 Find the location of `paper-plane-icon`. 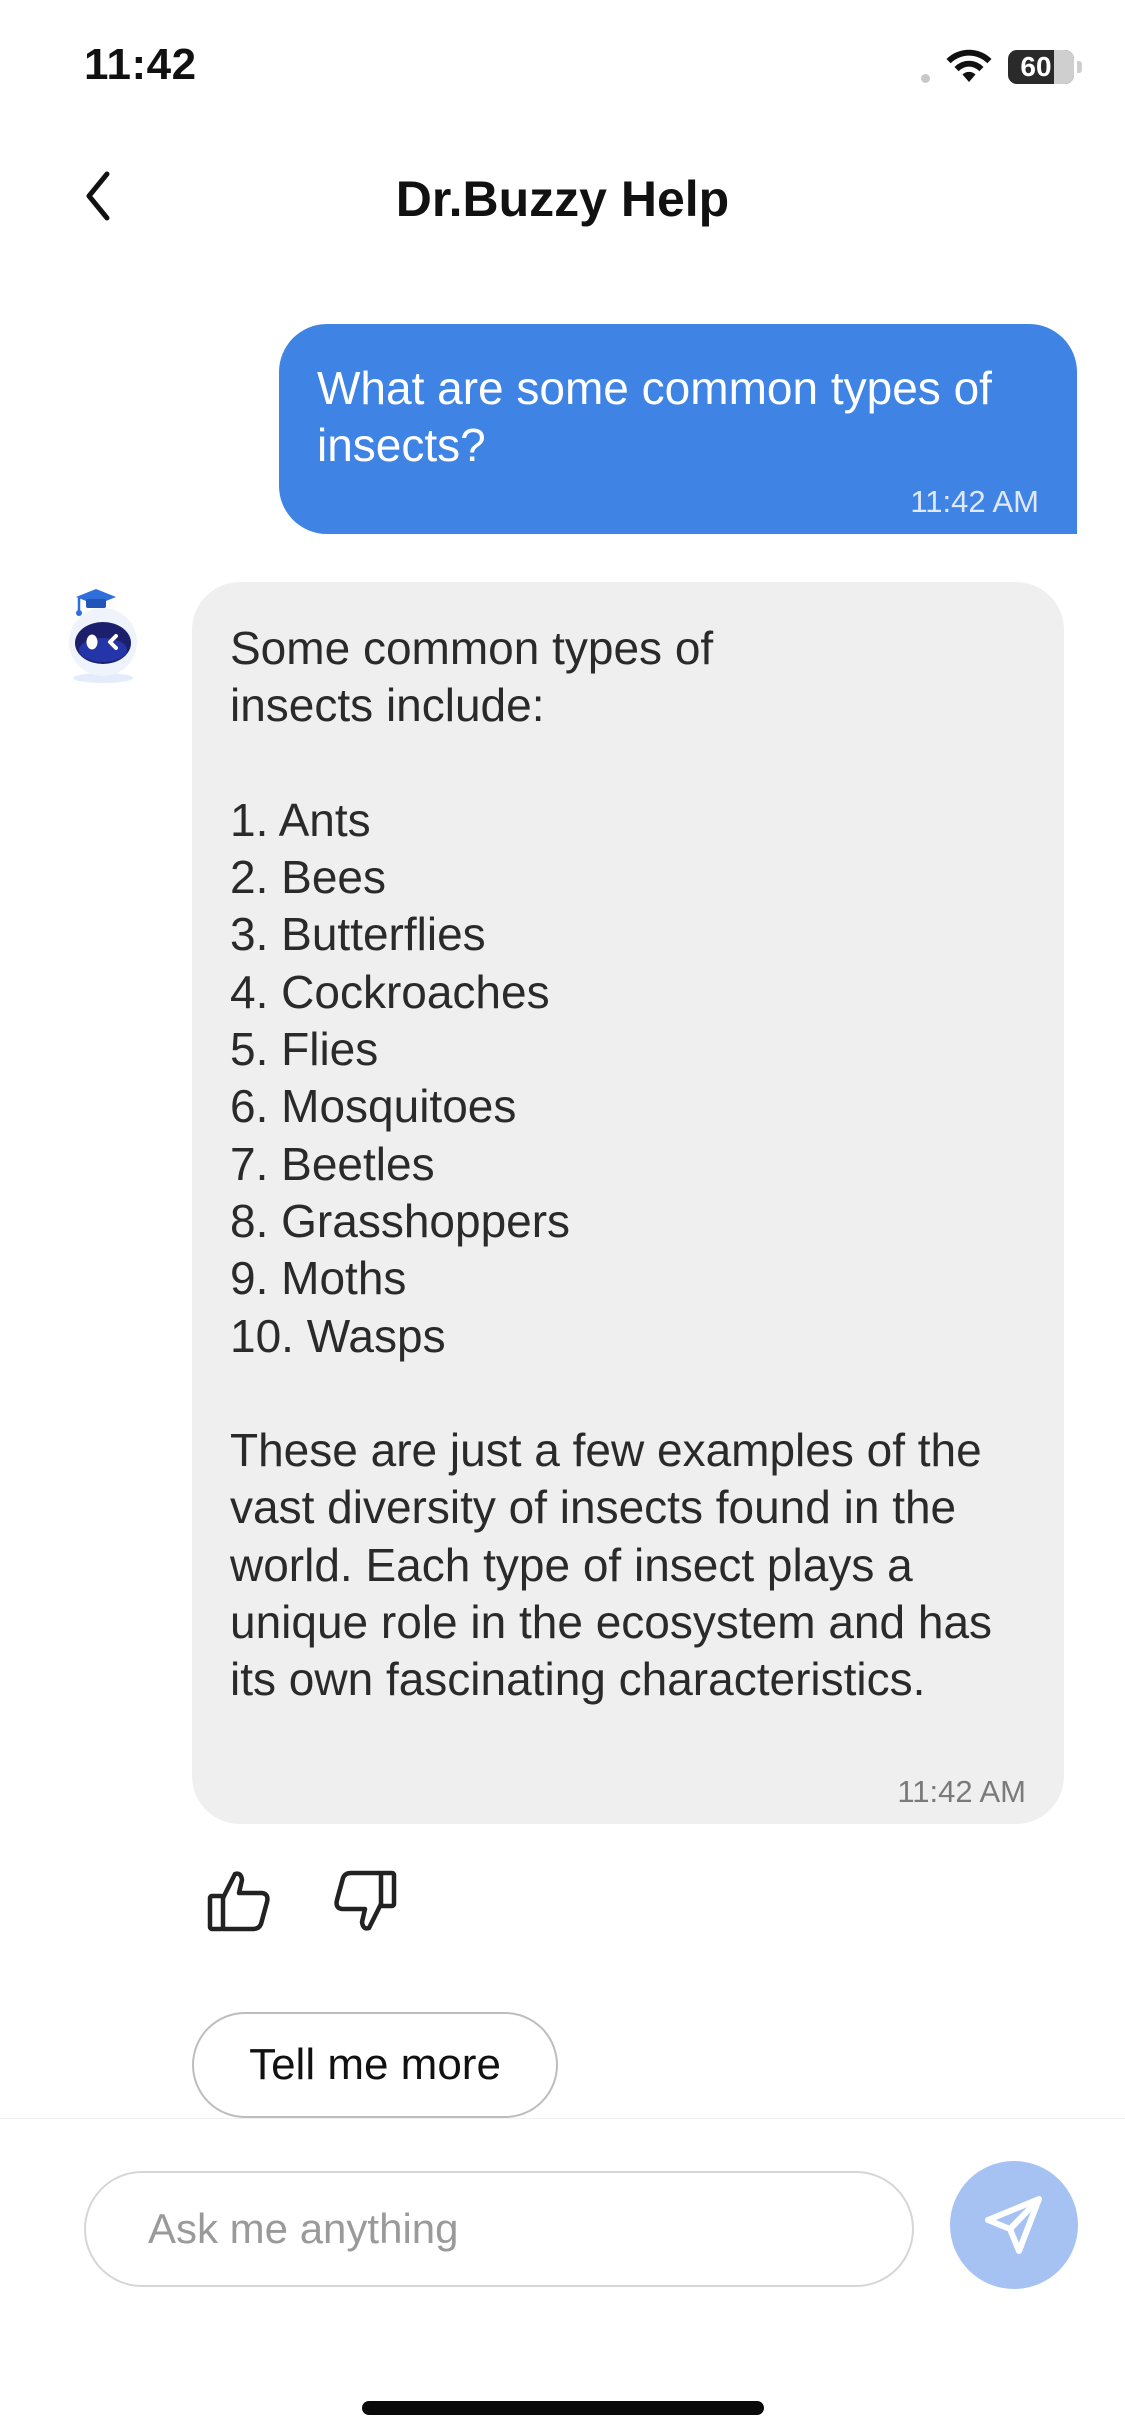

paper-plane-icon is located at coordinates (1013, 2225).